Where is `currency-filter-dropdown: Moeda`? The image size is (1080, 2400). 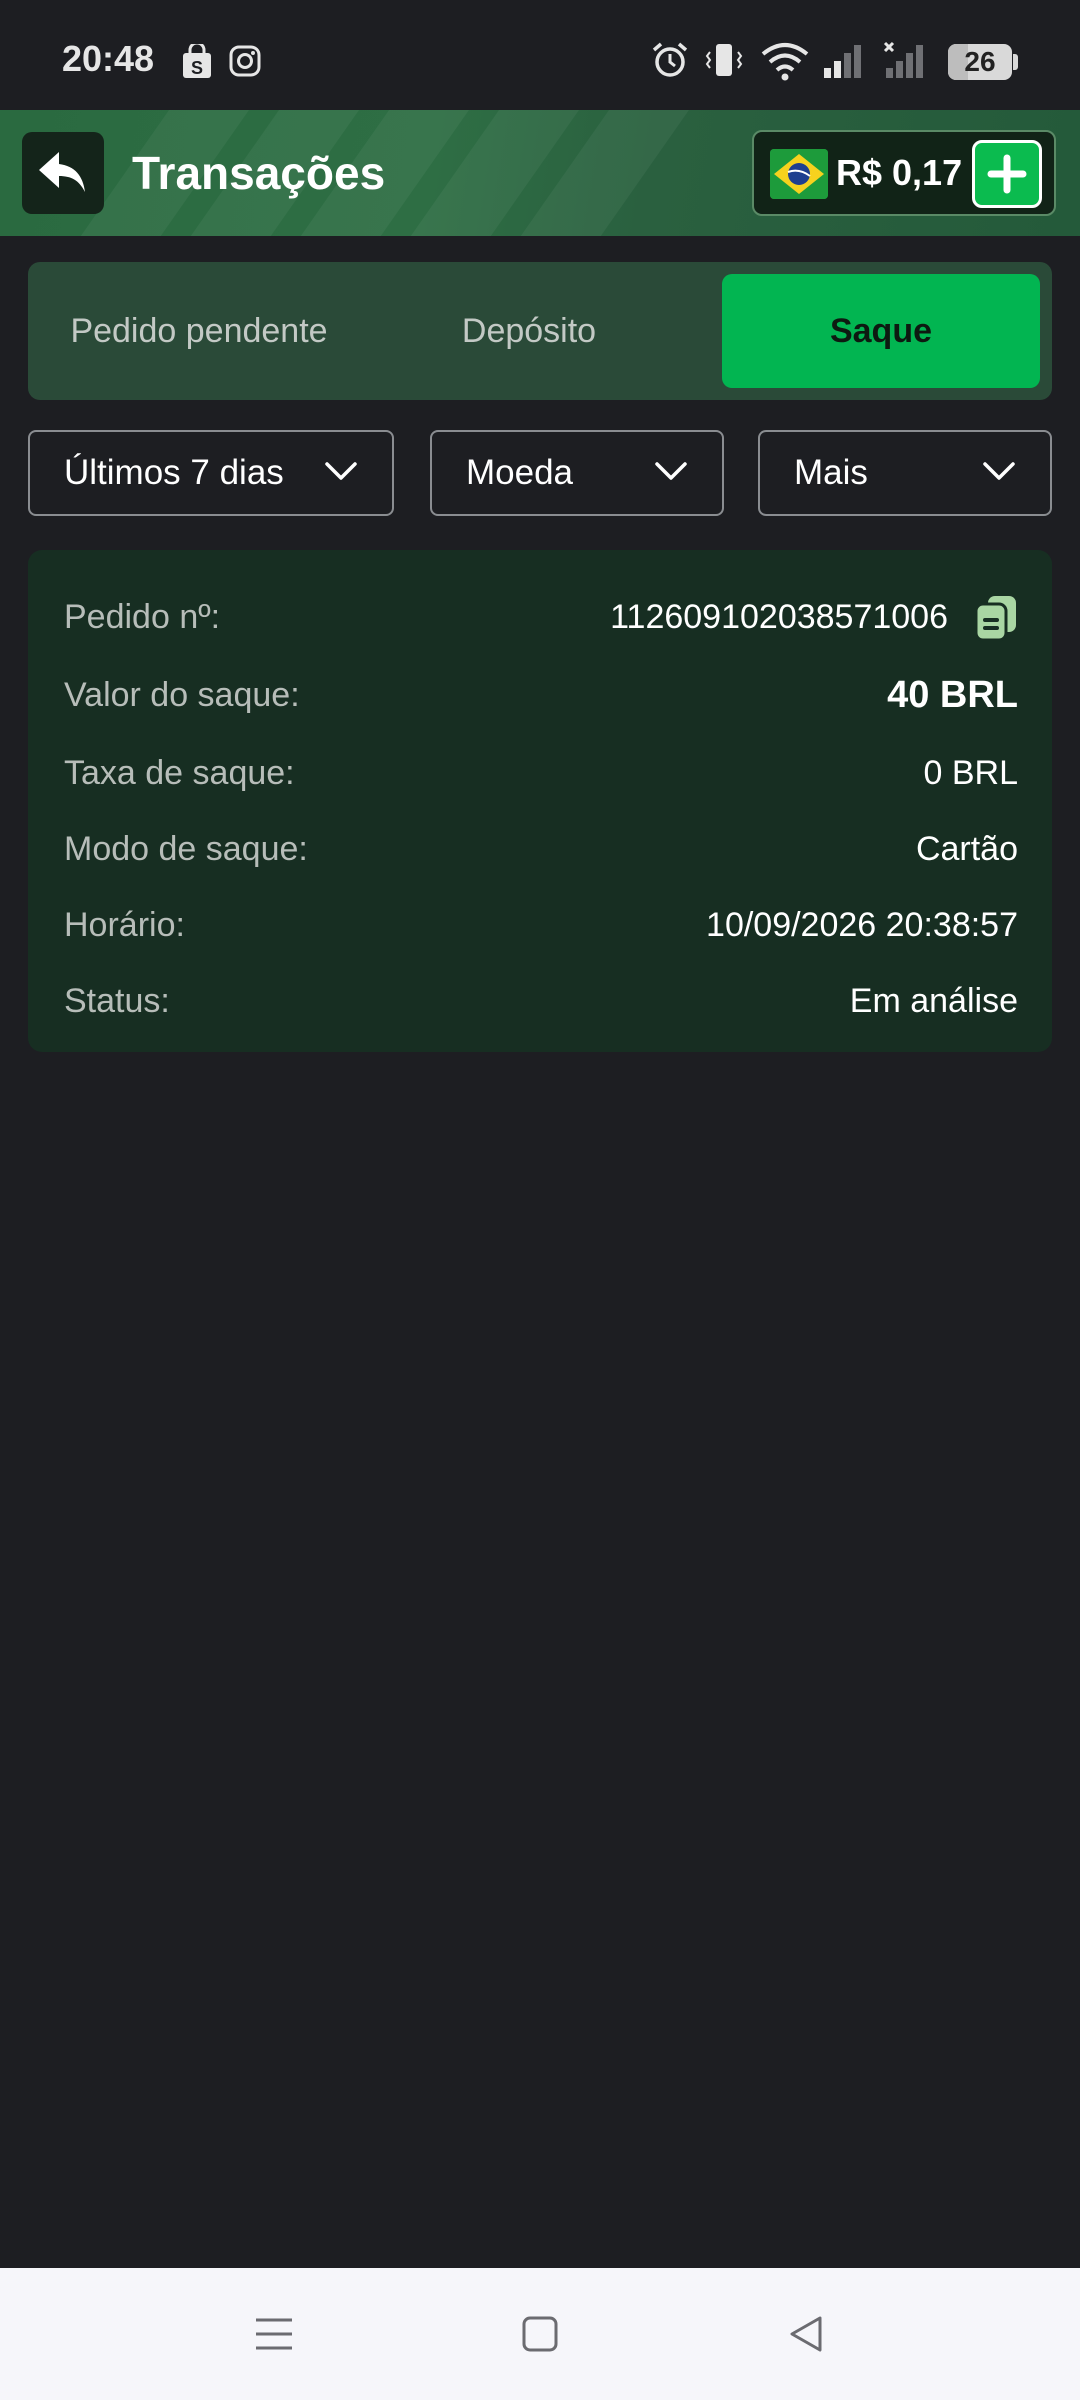 currency-filter-dropdown: Moeda is located at coordinates (577, 473).